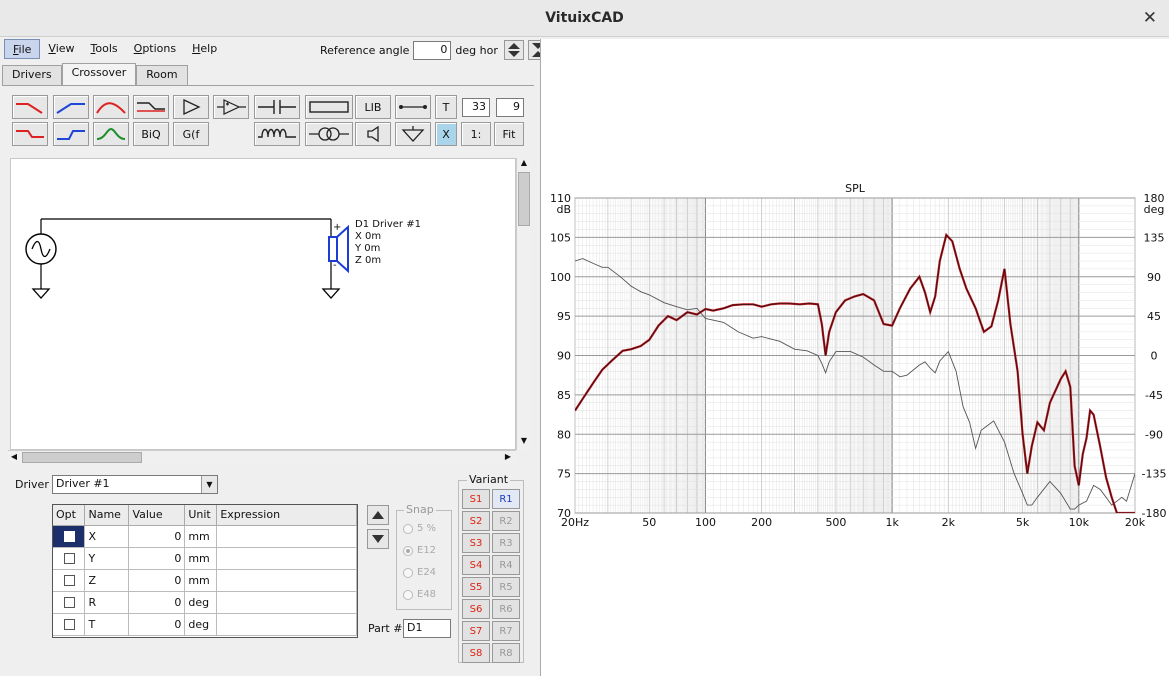 This screenshot has height=676, width=1169. Describe the element at coordinates (205, 580) in the screenshot. I see `table-row: Z 0 mm` at that location.